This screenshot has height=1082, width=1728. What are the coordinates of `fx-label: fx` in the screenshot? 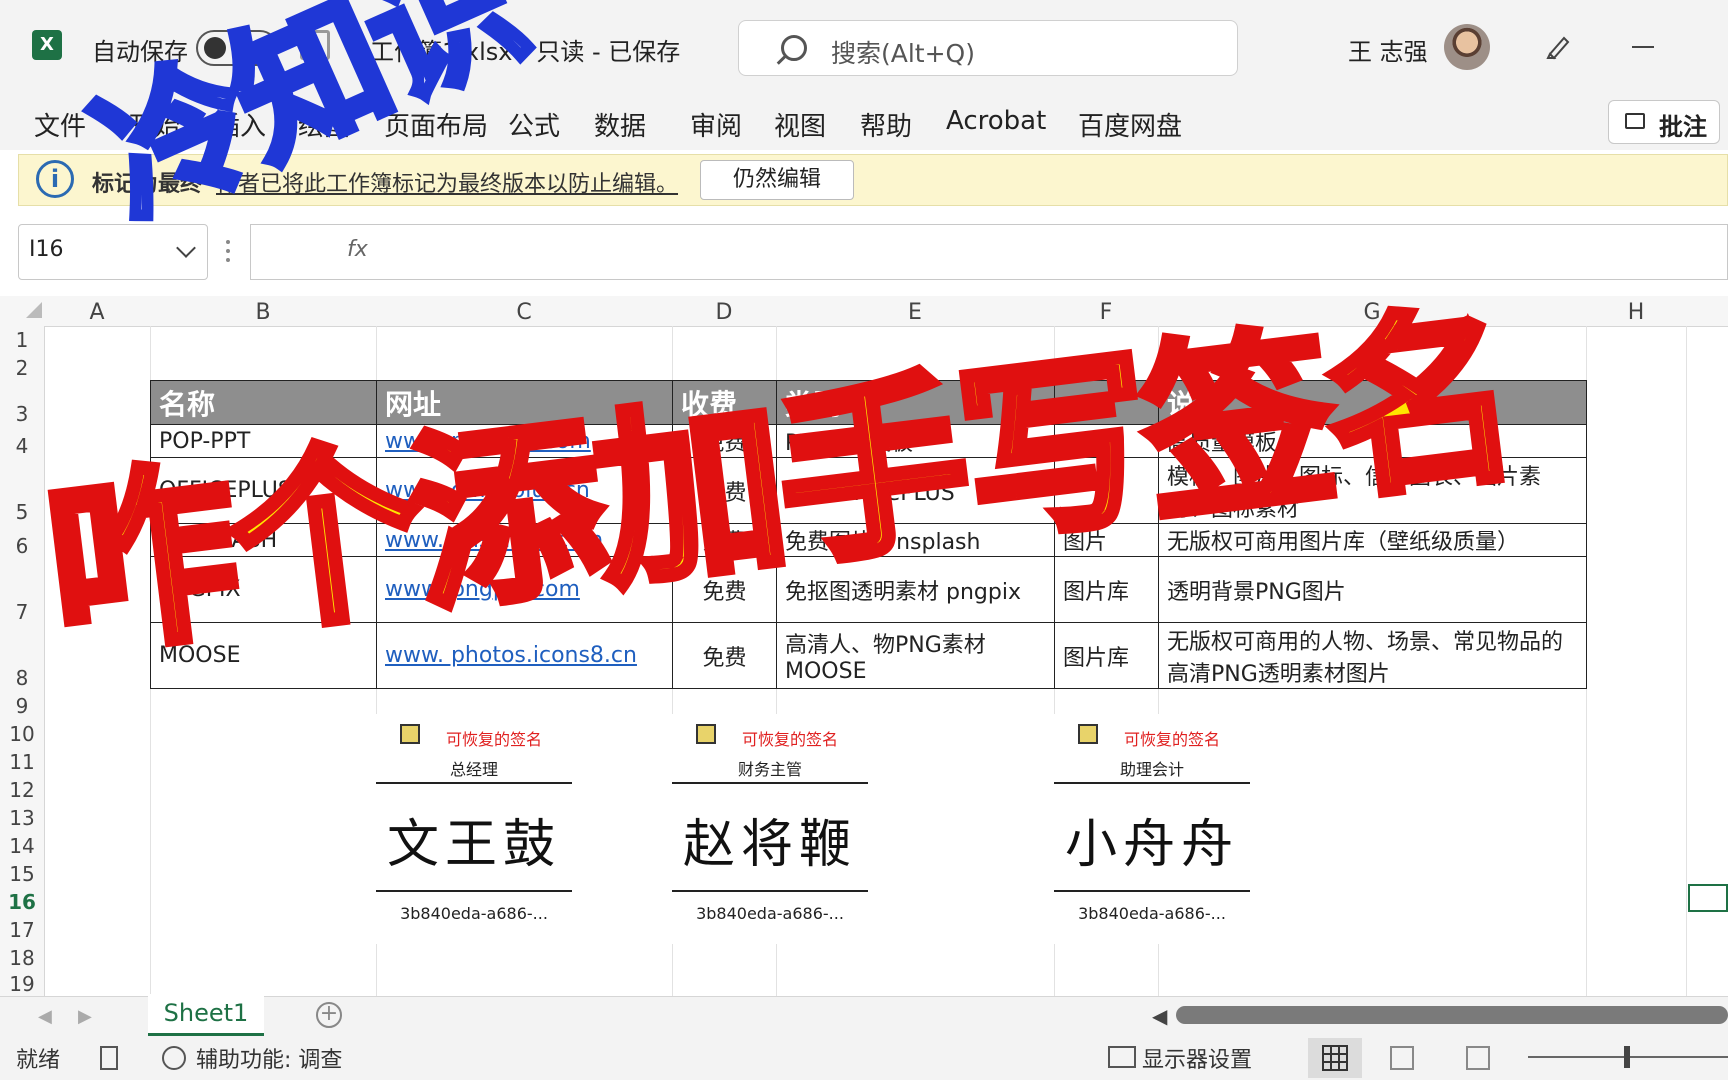 It's located at (357, 249).